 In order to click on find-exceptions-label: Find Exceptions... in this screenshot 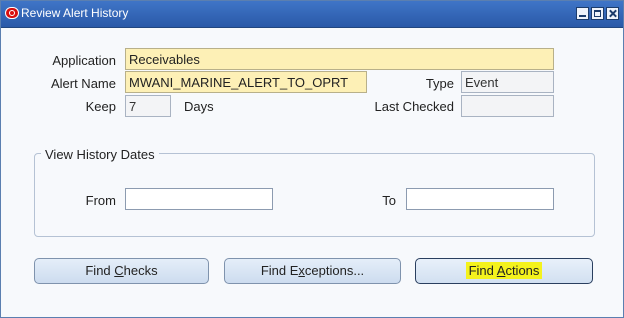, I will do `click(312, 270)`.